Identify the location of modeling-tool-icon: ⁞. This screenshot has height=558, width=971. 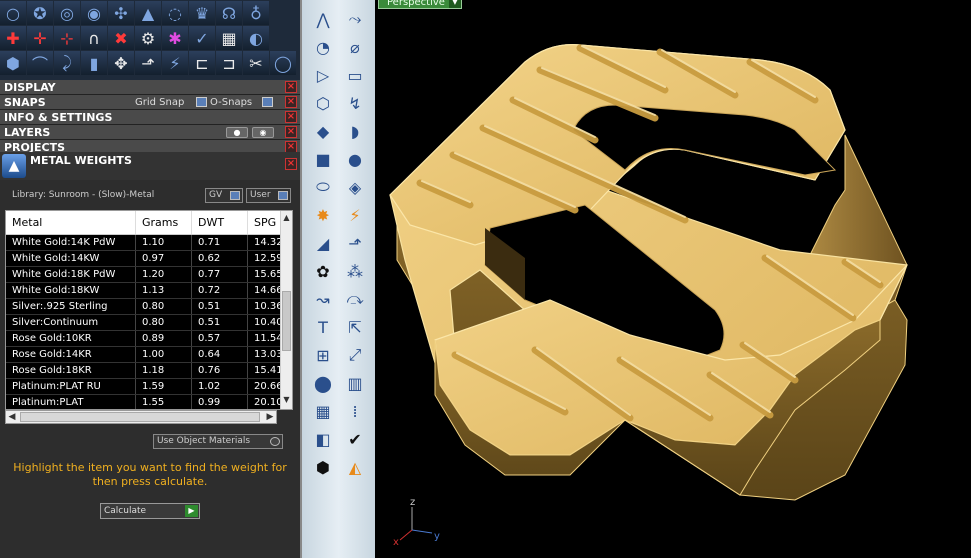
(355, 411).